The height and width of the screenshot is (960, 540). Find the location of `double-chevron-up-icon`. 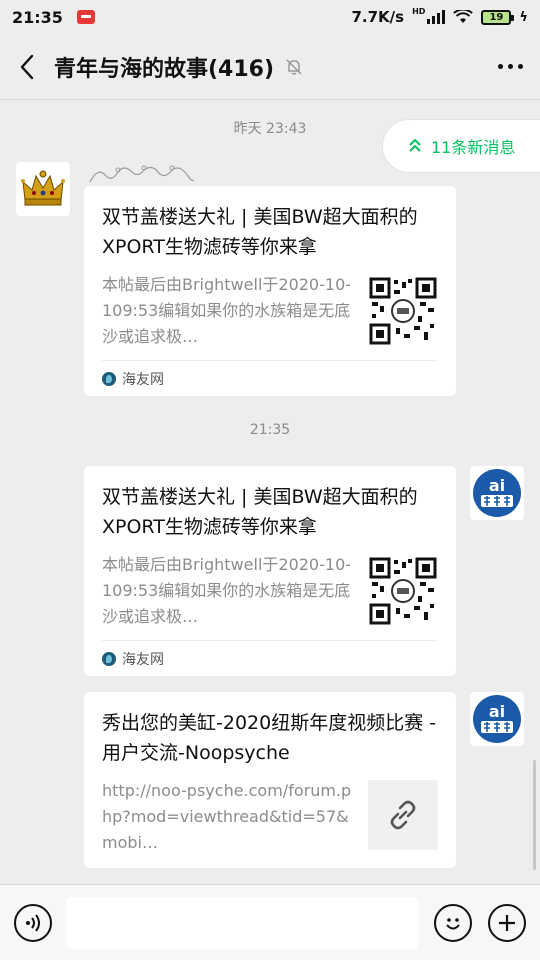

double-chevron-up-icon is located at coordinates (415, 145).